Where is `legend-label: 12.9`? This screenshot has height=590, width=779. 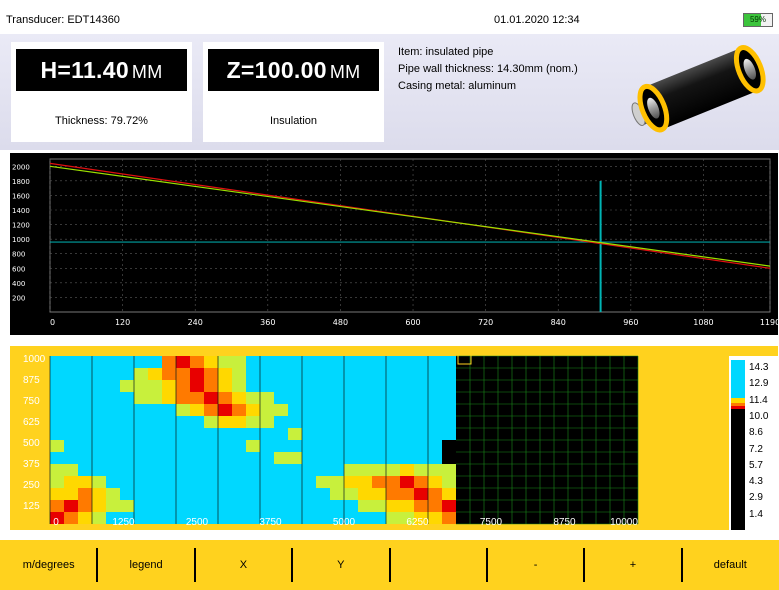
legend-label: 12.9 is located at coordinates (759, 384).